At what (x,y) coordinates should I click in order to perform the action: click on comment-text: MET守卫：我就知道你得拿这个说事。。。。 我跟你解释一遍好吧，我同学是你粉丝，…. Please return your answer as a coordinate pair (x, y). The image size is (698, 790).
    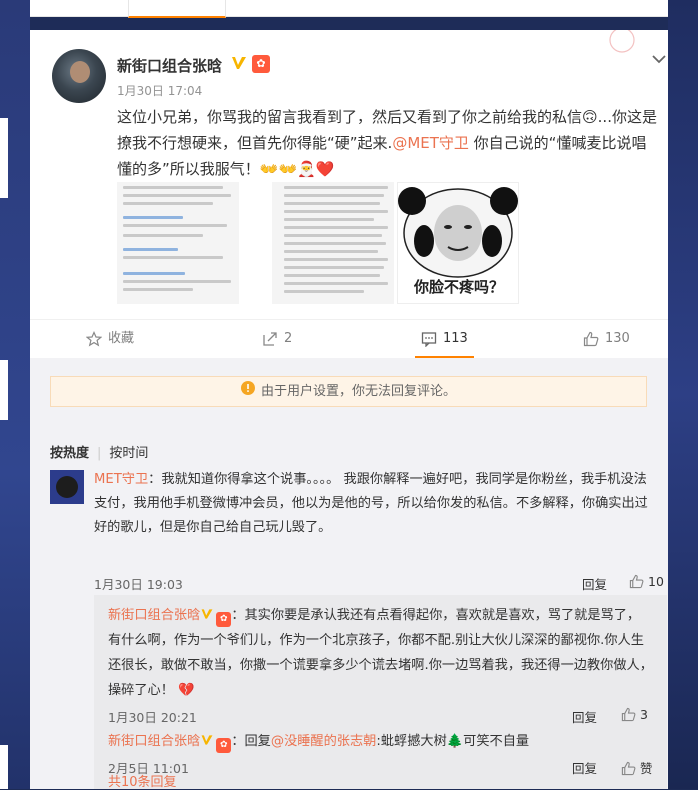
    Looking at the image, I should click on (371, 503).